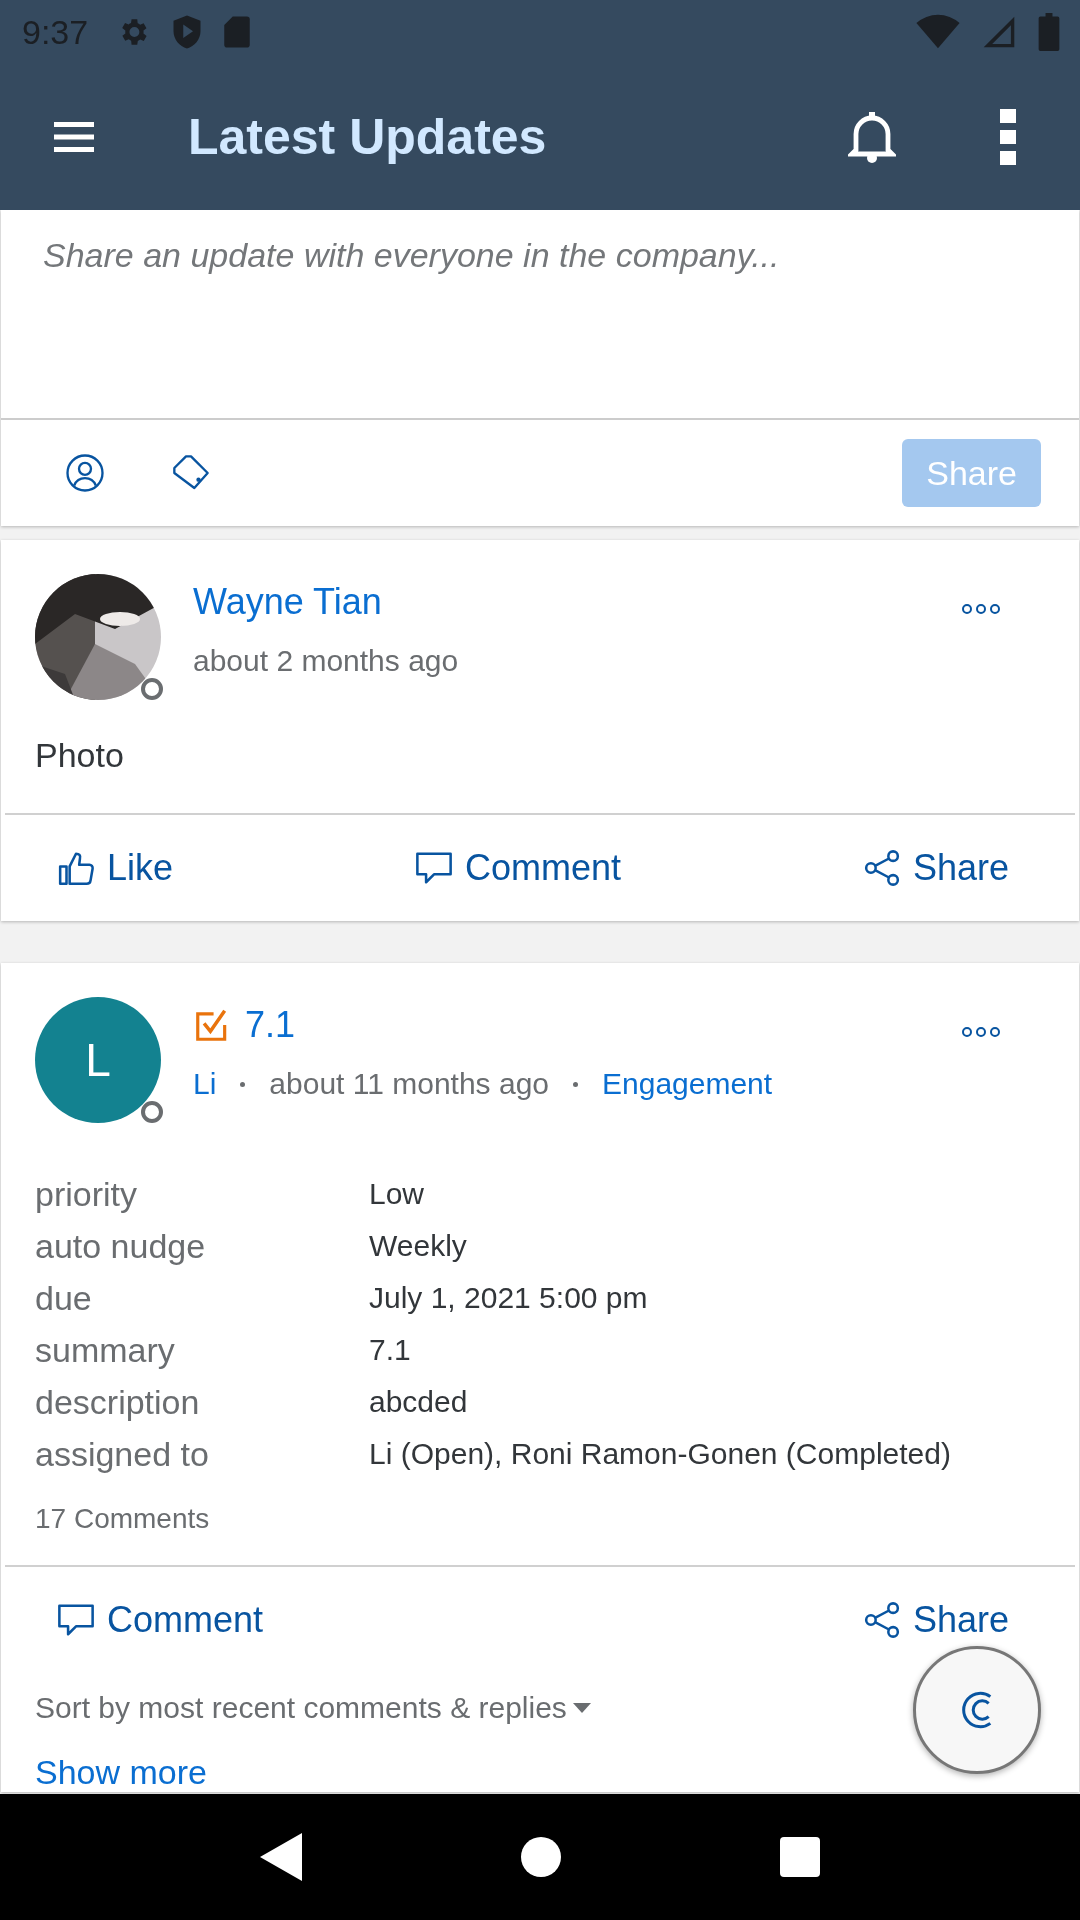 The height and width of the screenshot is (1920, 1080). I want to click on home-icon, so click(541, 1857).